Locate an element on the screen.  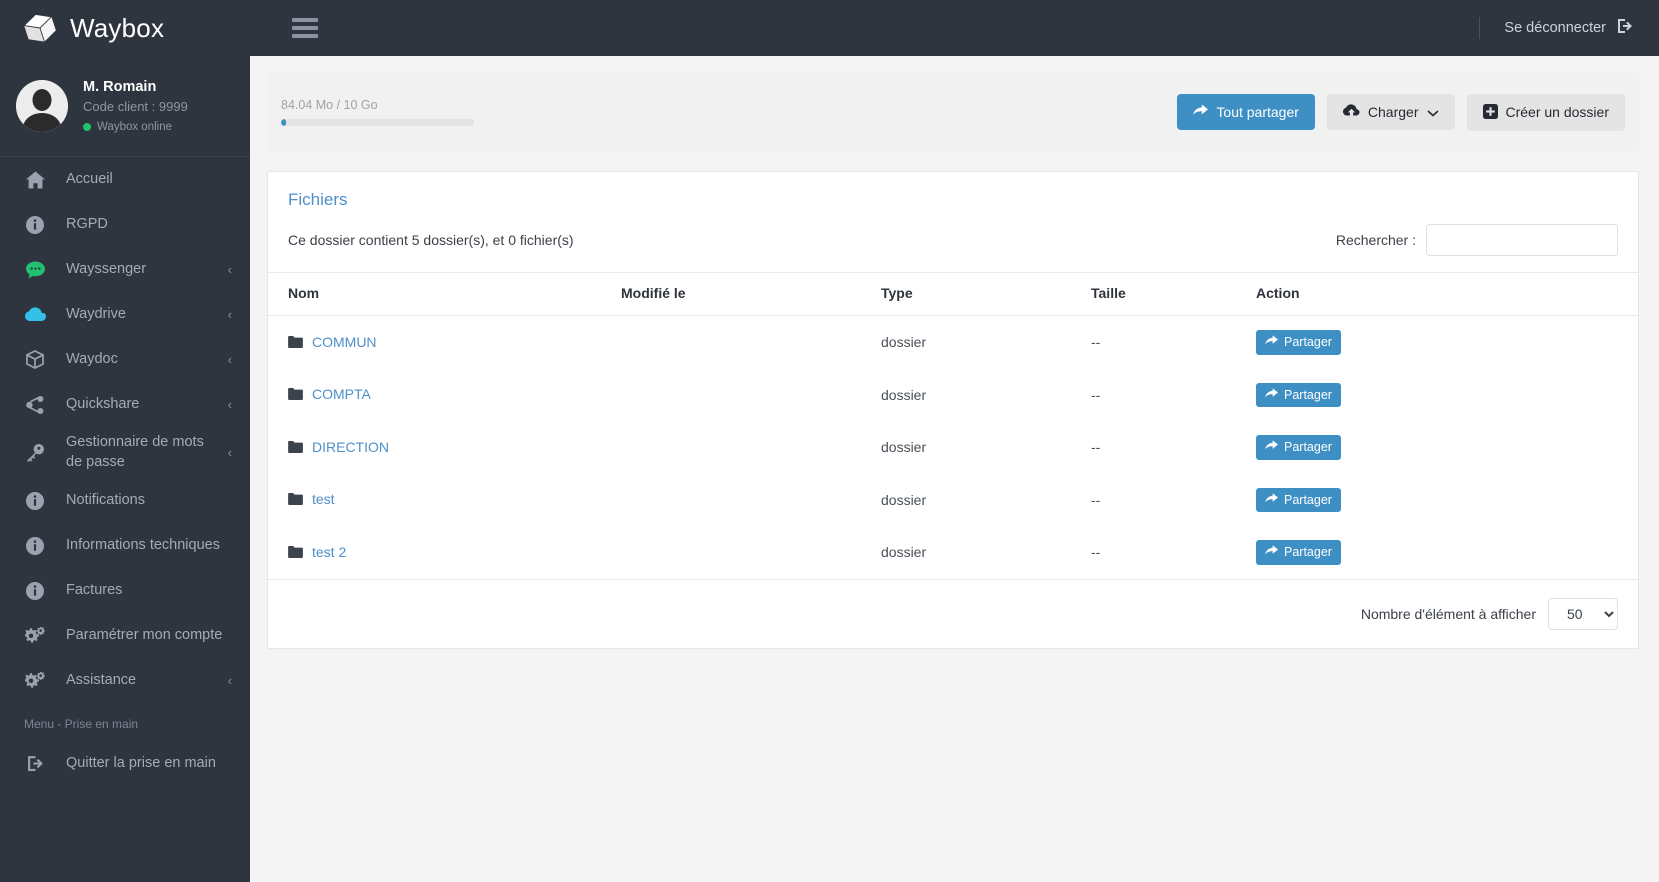
sidebar-item-quickshare: Quickshare ‹ is located at coordinates (125, 404).